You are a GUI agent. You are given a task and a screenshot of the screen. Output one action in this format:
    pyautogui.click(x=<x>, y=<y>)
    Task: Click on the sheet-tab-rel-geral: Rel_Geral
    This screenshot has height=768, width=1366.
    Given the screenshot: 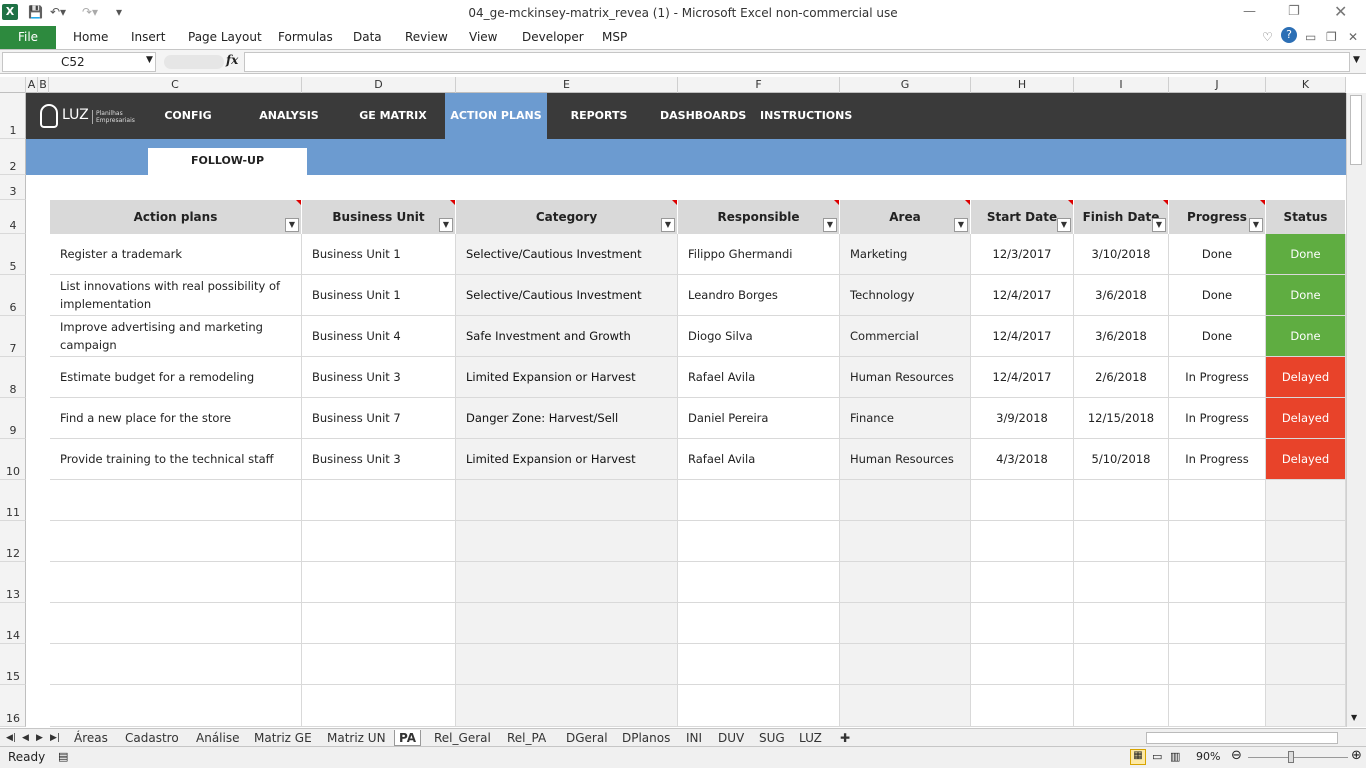 What is the action you would take?
    pyautogui.click(x=462, y=738)
    